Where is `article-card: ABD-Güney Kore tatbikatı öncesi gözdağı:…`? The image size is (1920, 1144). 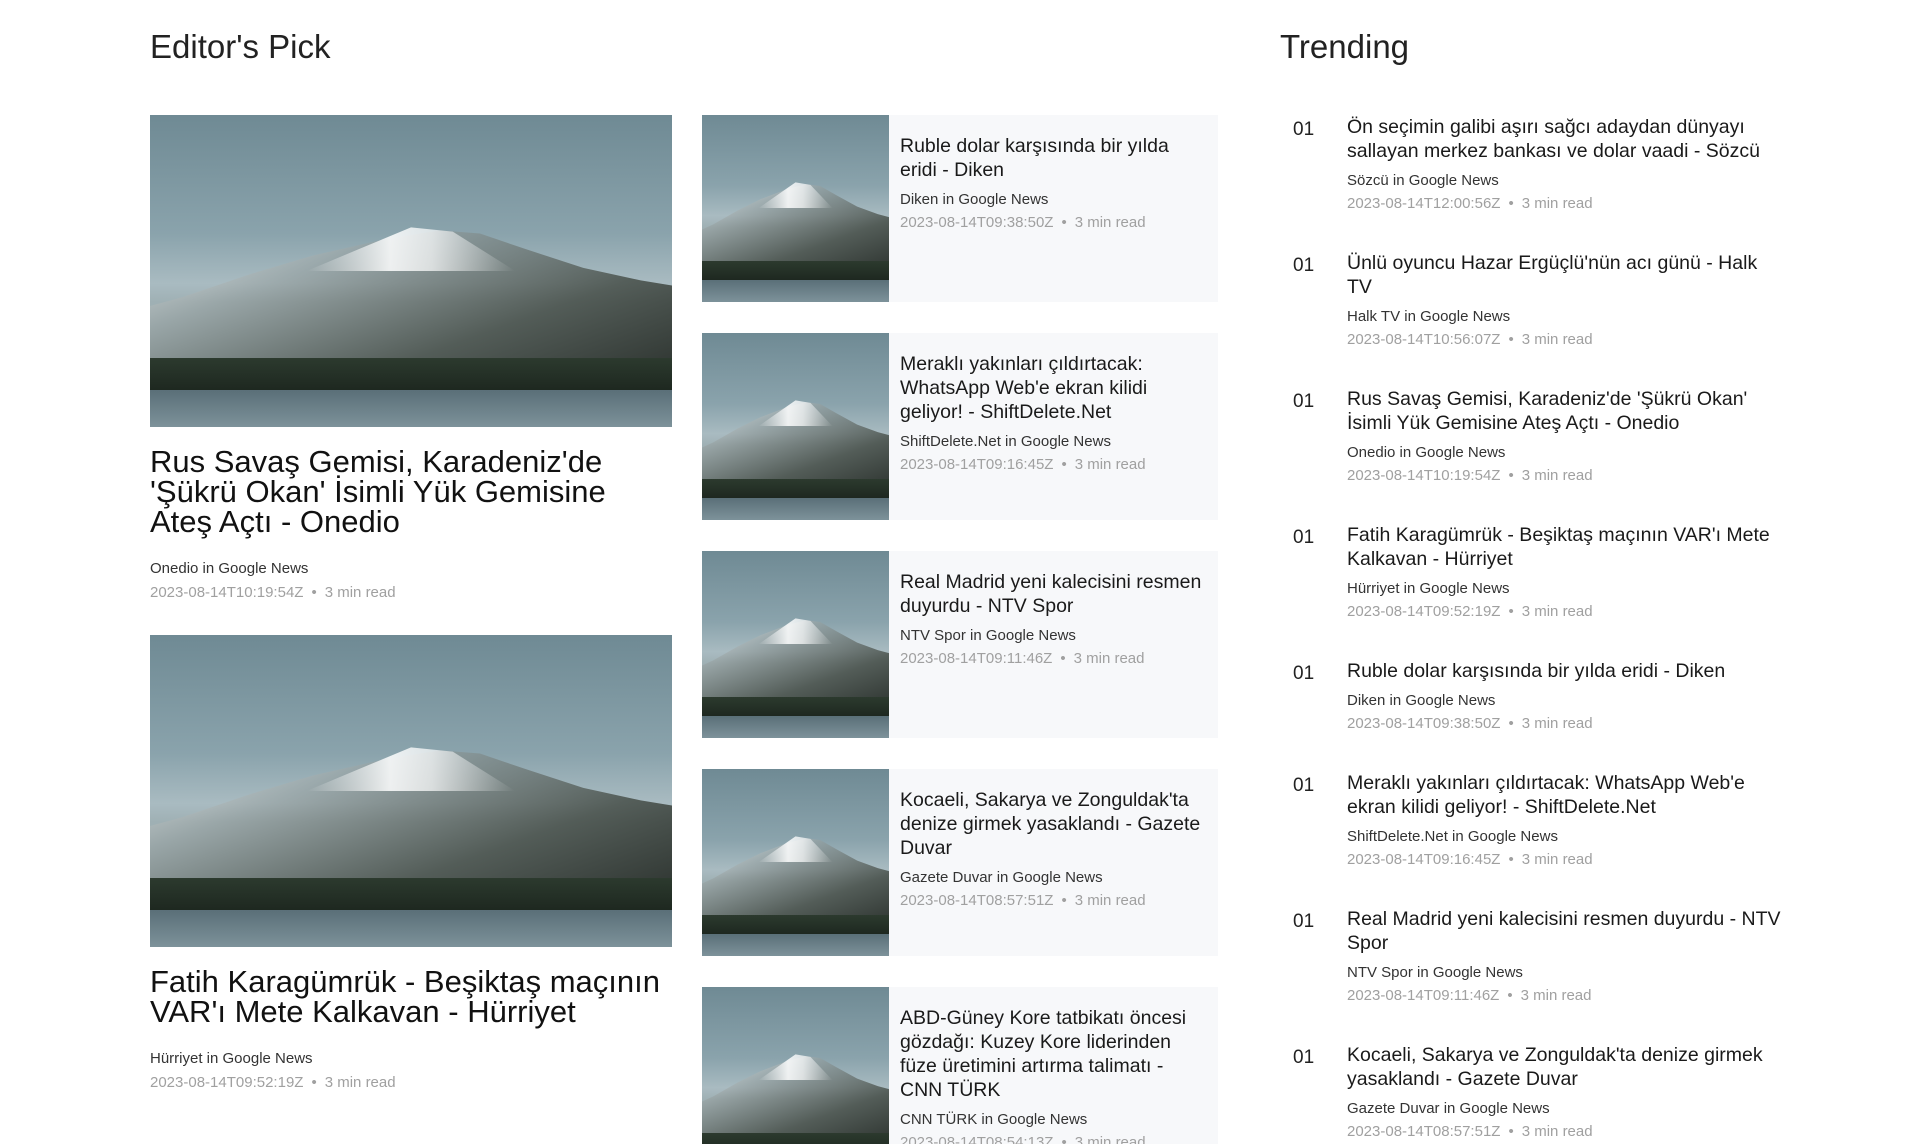
article-card: ABD-Güney Kore tatbikatı öncesi gözdağı:… is located at coordinates (960, 1065).